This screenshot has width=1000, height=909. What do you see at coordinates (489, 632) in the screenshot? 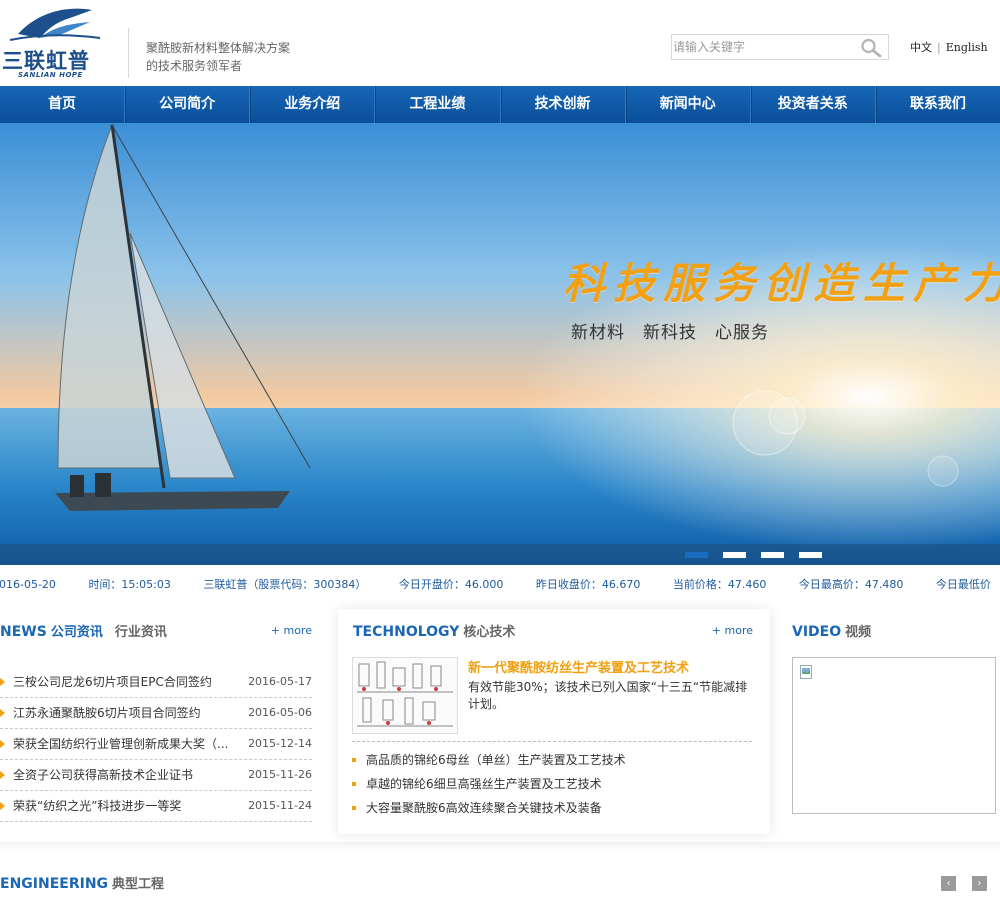
I see `technology-title-cn: 核心技术` at bounding box center [489, 632].